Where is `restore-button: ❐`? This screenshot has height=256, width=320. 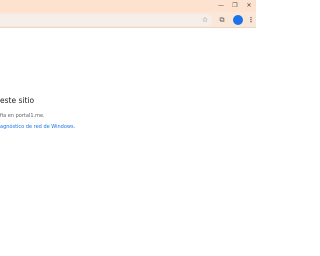
restore-button: ❐ is located at coordinates (235, 6).